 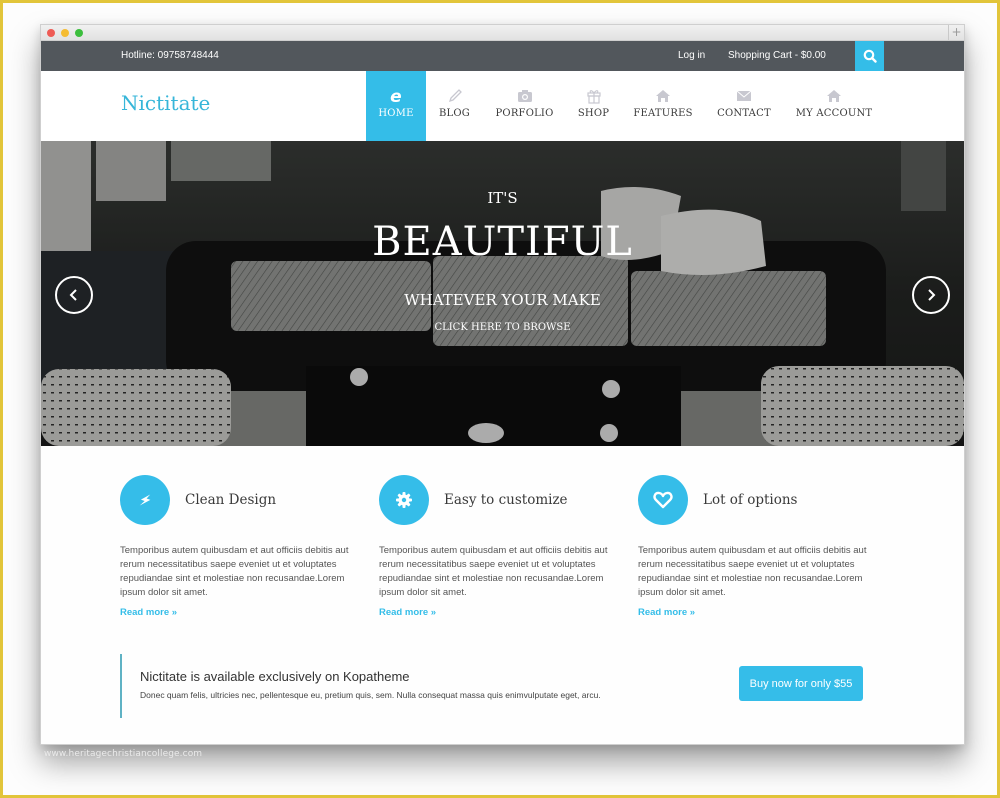 I want to click on nav-item-contact: CONTACT, so click(x=744, y=106).